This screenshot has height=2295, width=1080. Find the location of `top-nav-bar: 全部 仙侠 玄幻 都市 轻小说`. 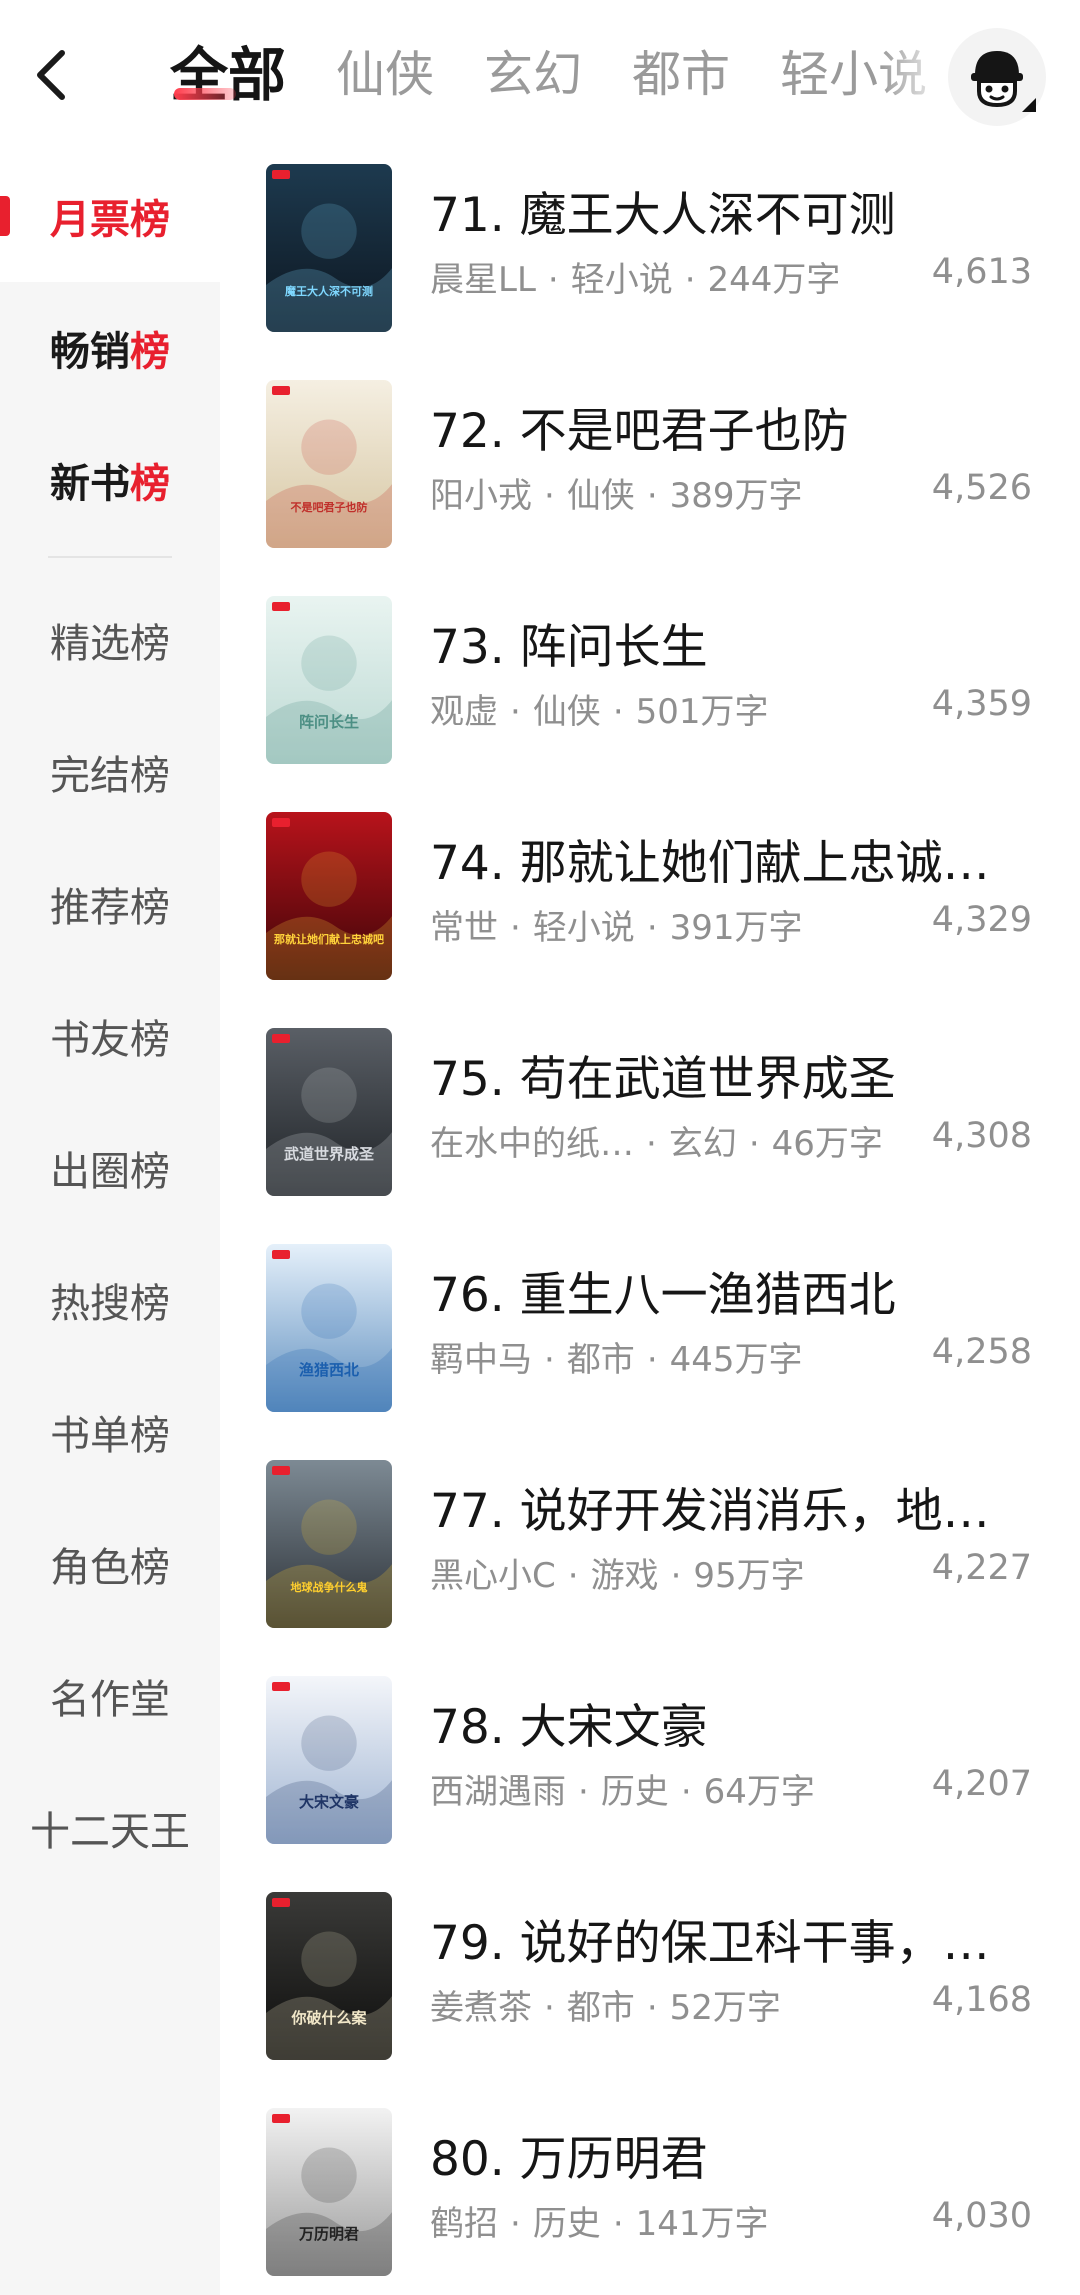

top-nav-bar: 全部 仙侠 玄幻 都市 轻小说 is located at coordinates (540, 75).